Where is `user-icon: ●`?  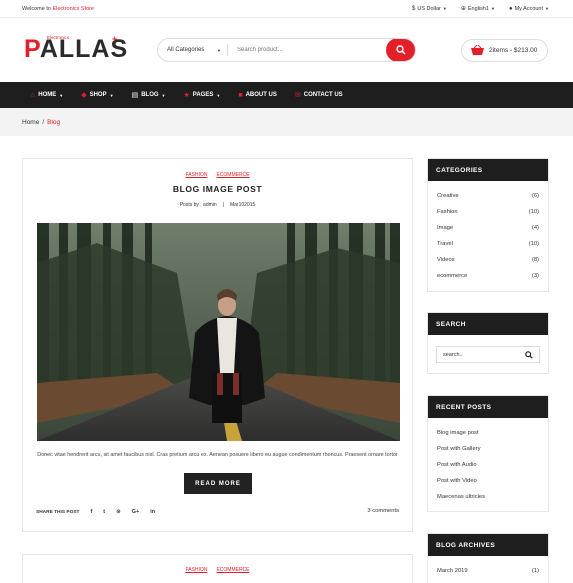
user-icon: ● is located at coordinates (510, 8).